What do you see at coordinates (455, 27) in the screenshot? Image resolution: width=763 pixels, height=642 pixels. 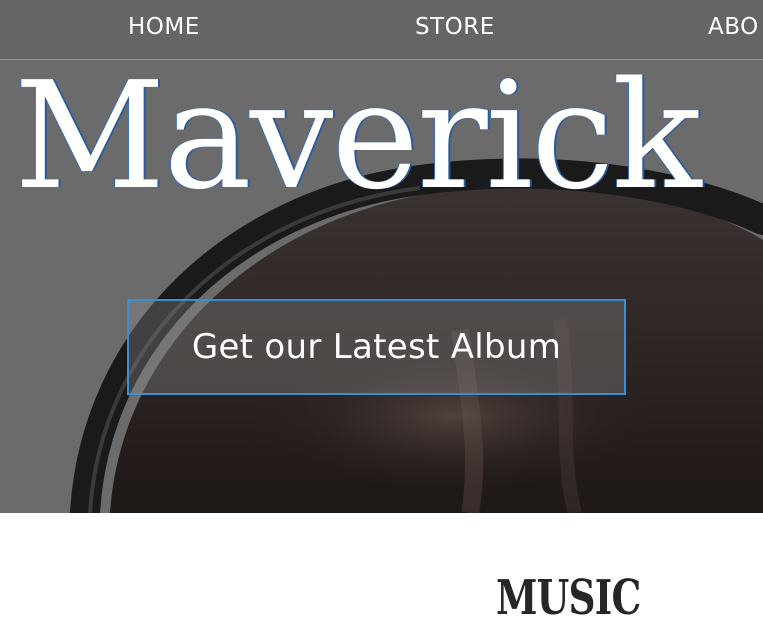 I see `nav-item-store: STORE` at bounding box center [455, 27].